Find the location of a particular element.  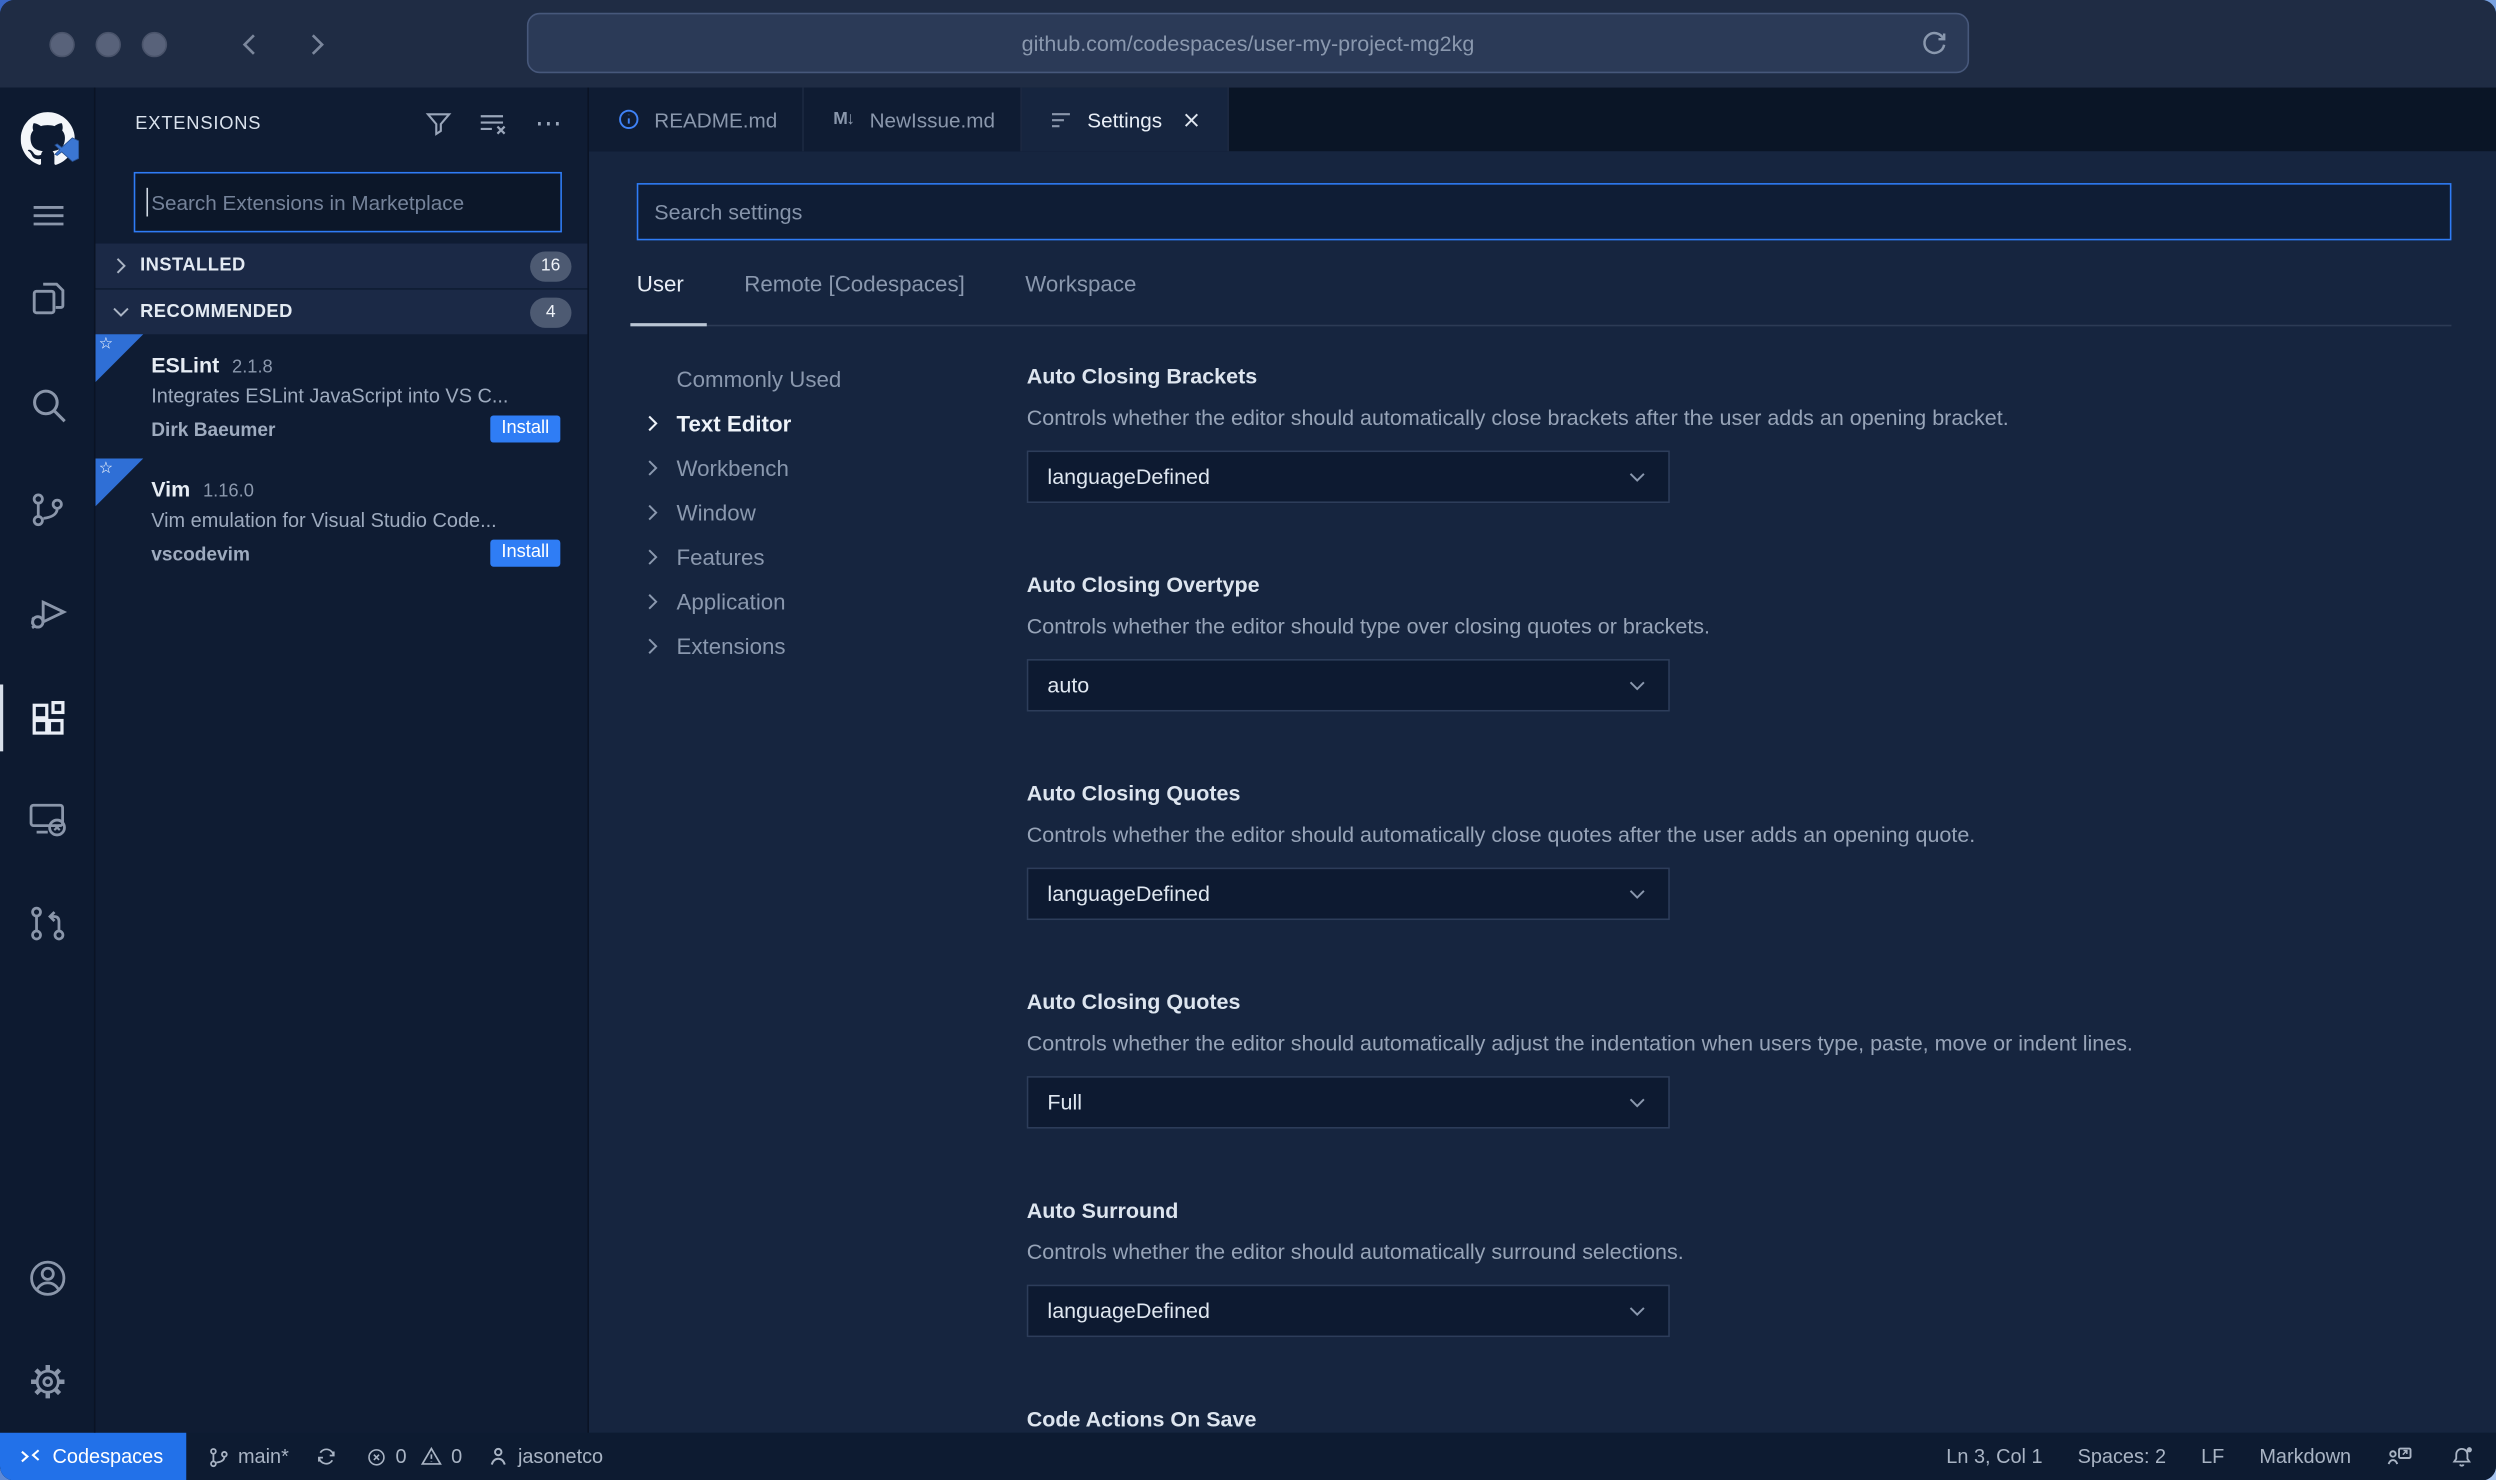

sidebar-item-pull-requests is located at coordinates (48, 923).